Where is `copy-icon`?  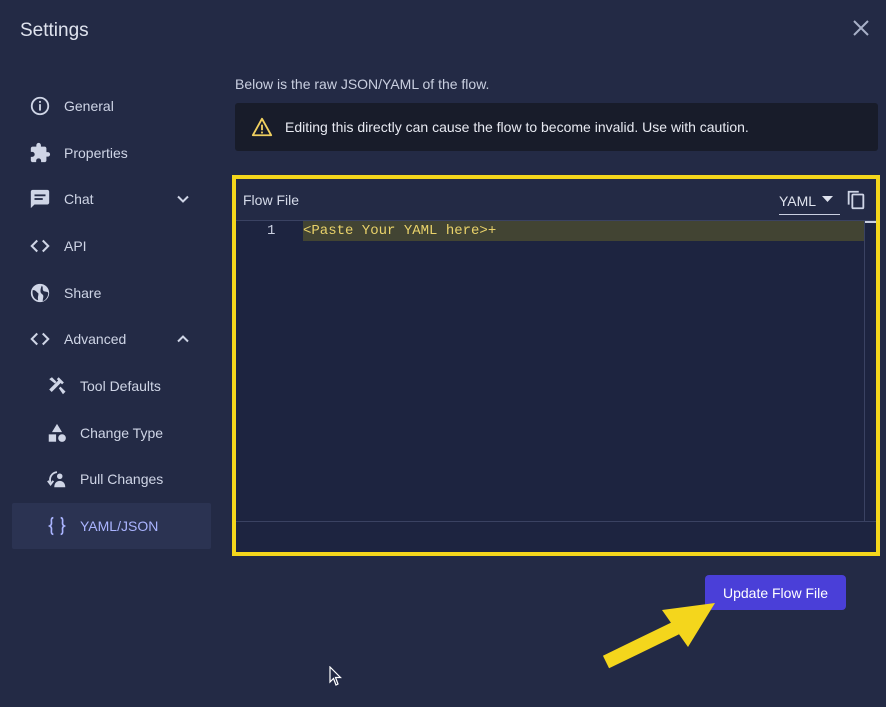
copy-icon is located at coordinates (856, 200).